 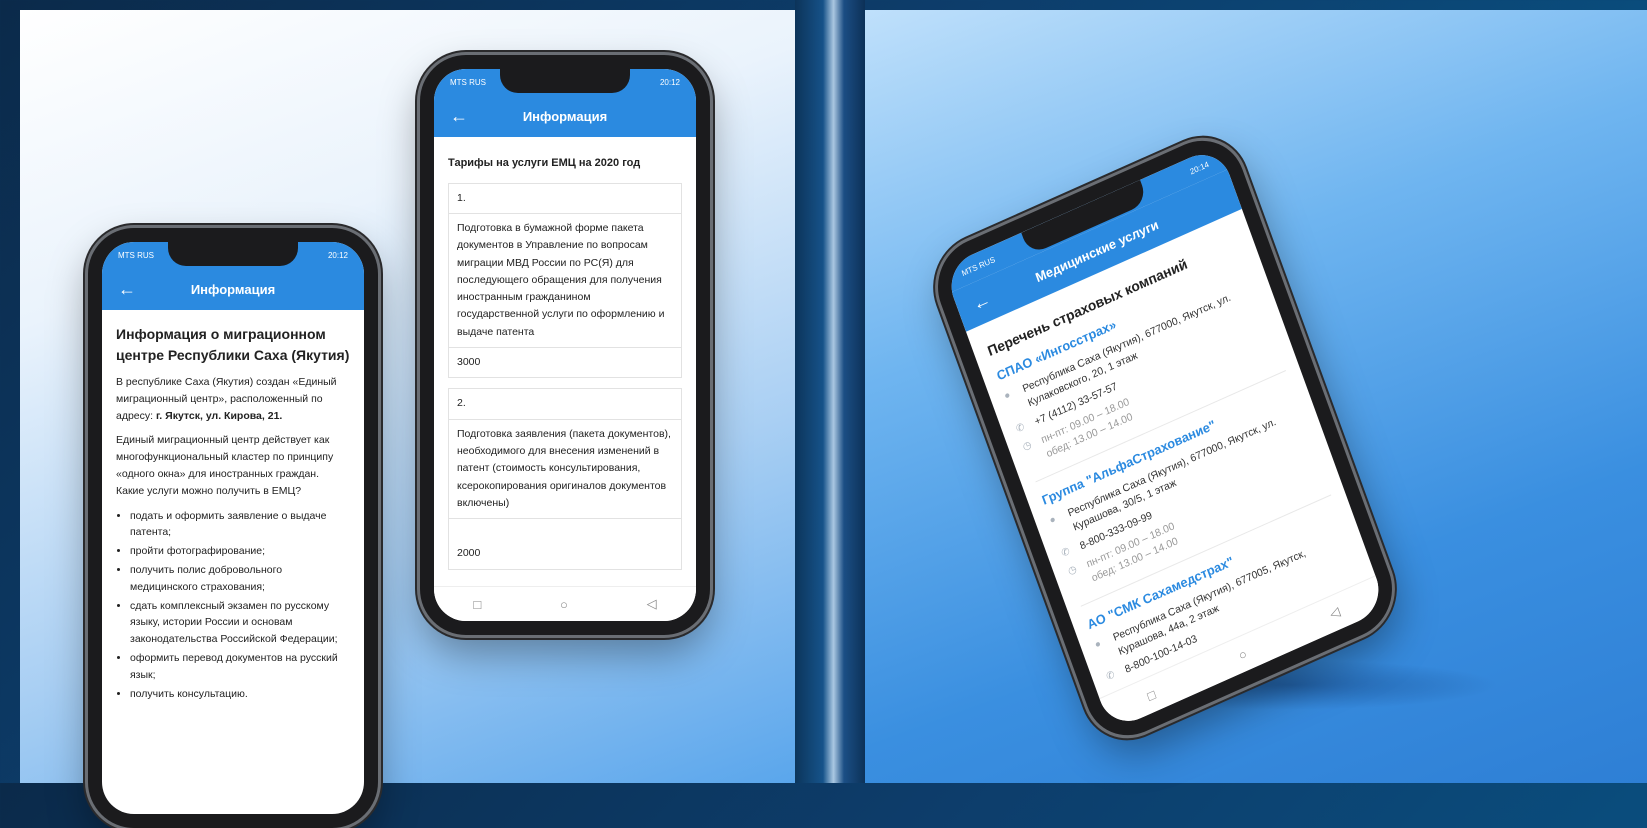 What do you see at coordinates (565, 198) in the screenshot?
I see `tariff-number: 1.` at bounding box center [565, 198].